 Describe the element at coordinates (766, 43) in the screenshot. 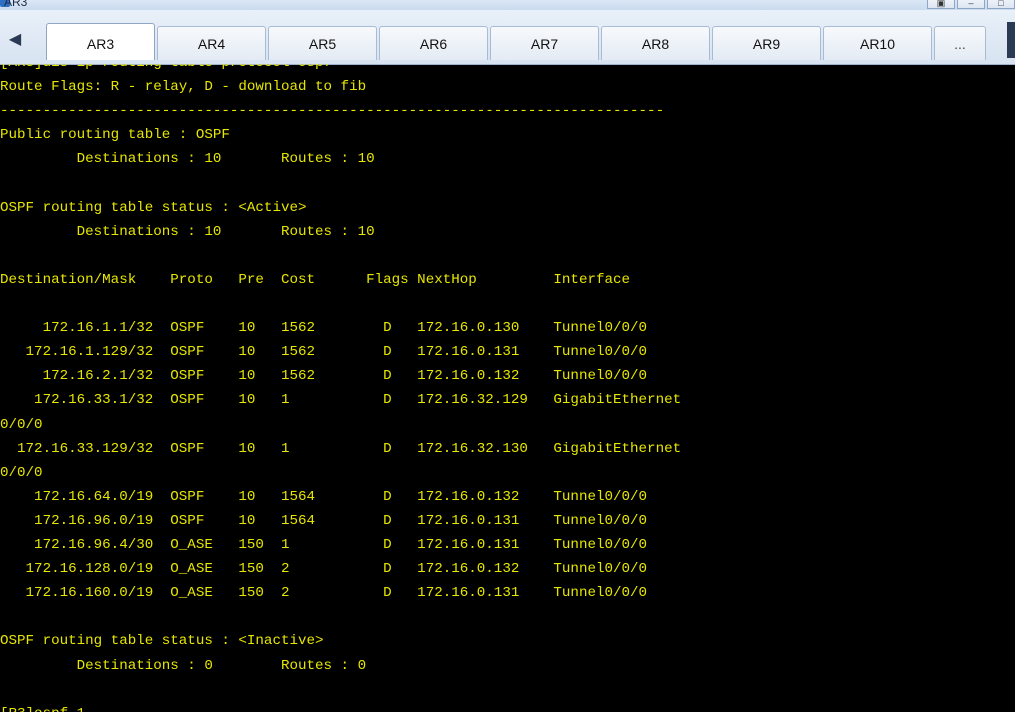

I see `tab-ar9: AR9` at that location.